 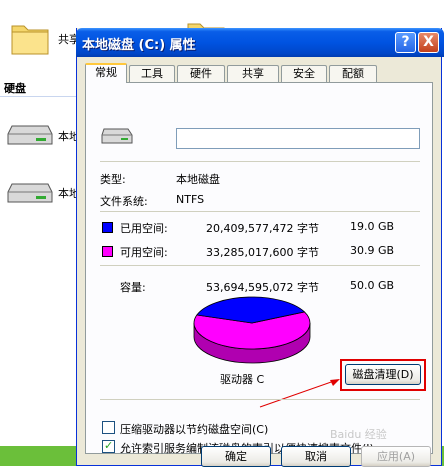 What do you see at coordinates (40, 96) in the screenshot?
I see `section-divider` at bounding box center [40, 96].